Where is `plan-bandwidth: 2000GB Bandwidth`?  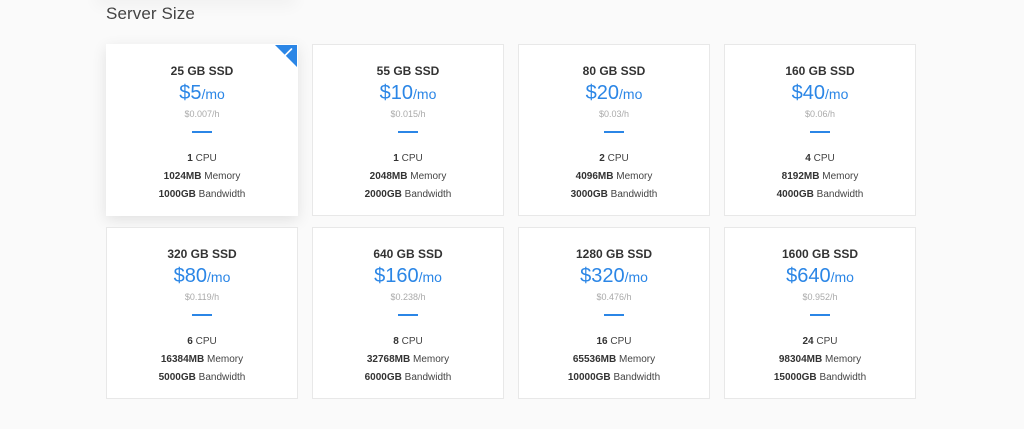
plan-bandwidth: 2000GB Bandwidth is located at coordinates (408, 195).